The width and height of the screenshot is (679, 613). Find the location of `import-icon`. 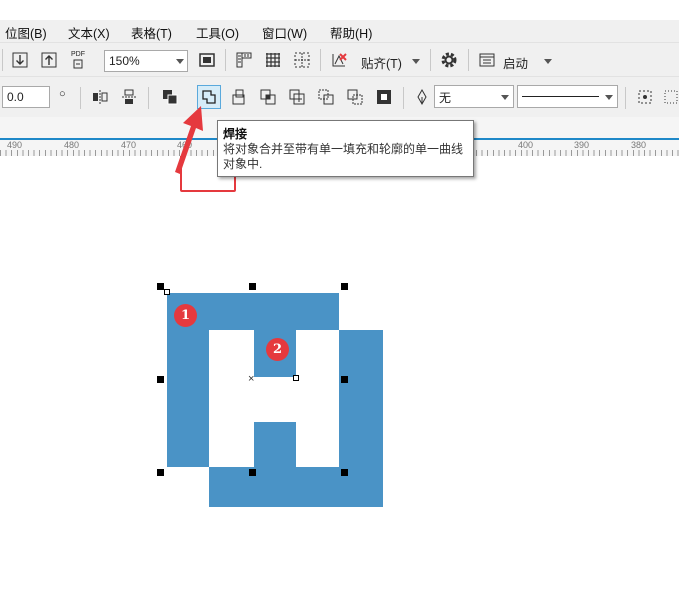

import-icon is located at coordinates (20, 60).